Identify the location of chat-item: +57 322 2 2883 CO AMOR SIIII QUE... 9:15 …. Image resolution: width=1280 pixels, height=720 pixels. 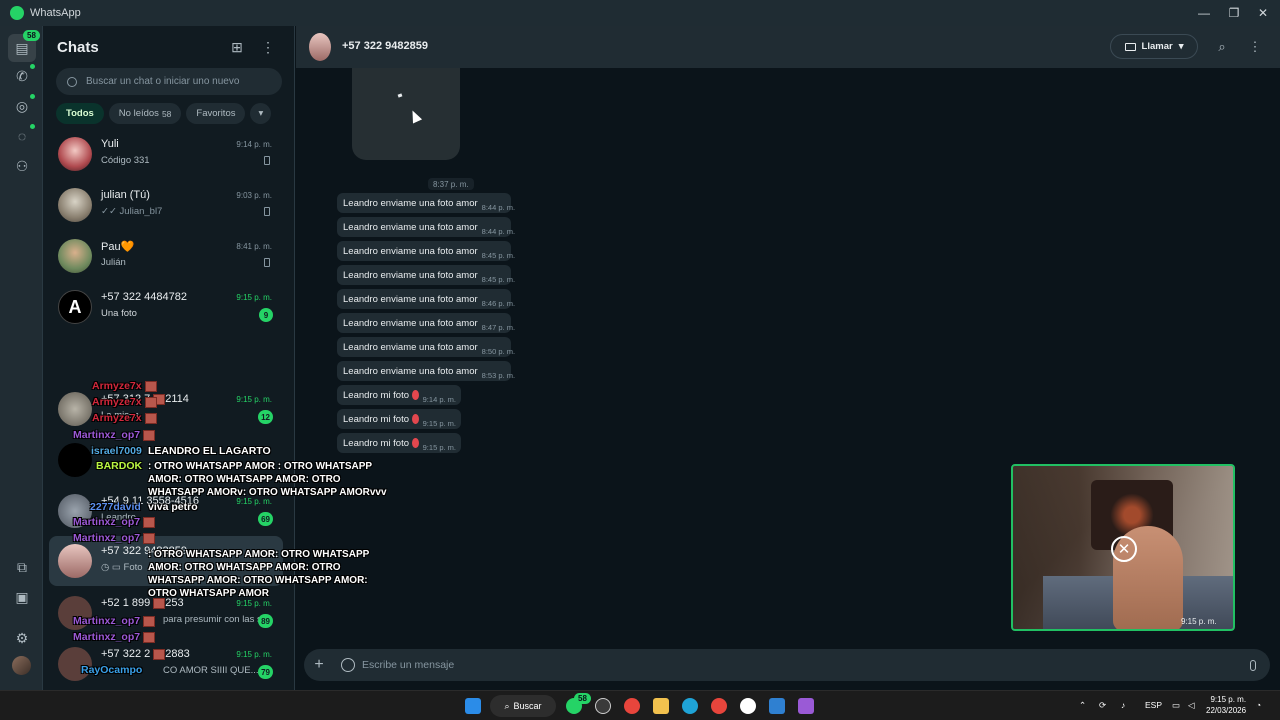
(165, 664).